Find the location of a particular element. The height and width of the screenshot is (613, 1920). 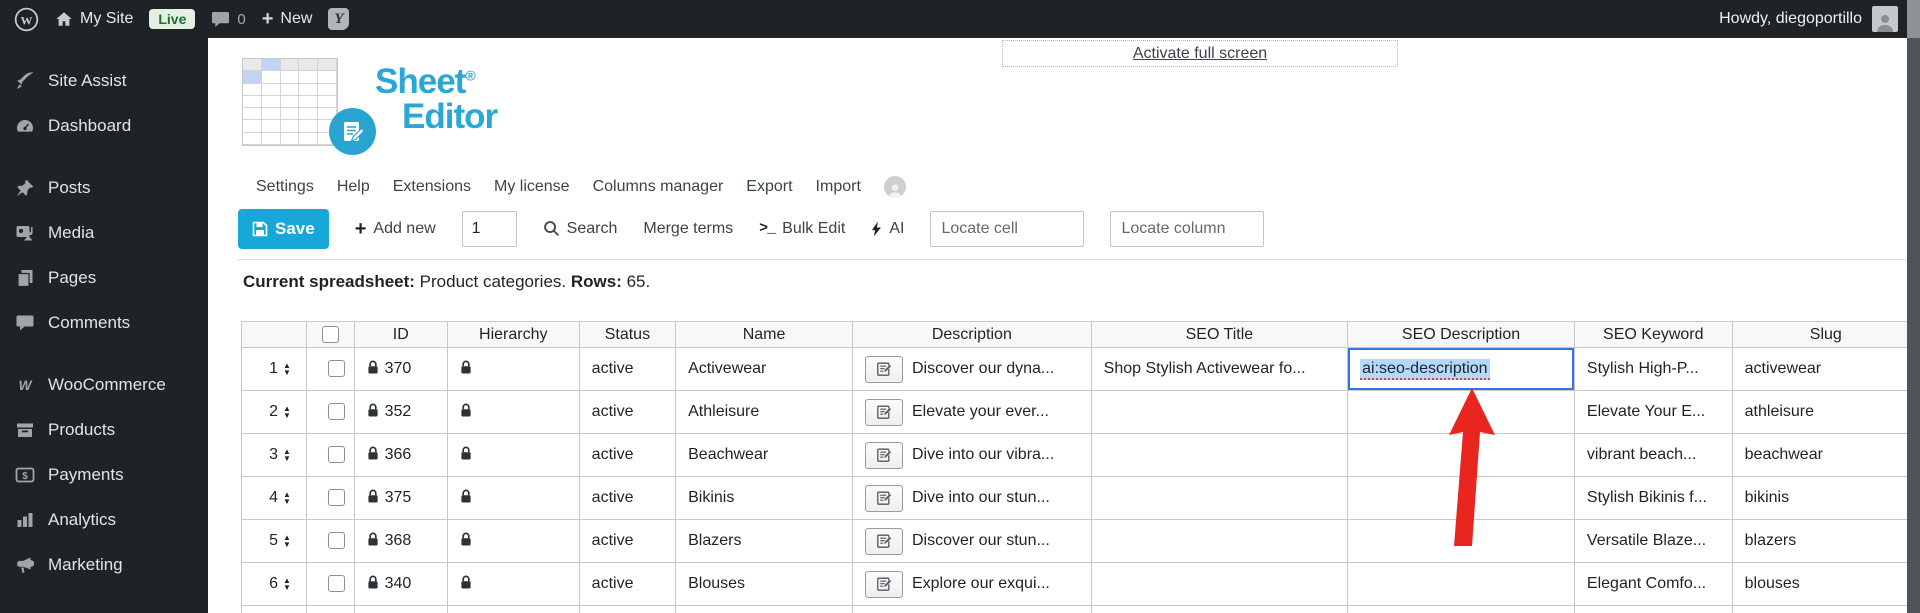

row-number-cell: 5 ▲ ▼ is located at coordinates (274, 541).